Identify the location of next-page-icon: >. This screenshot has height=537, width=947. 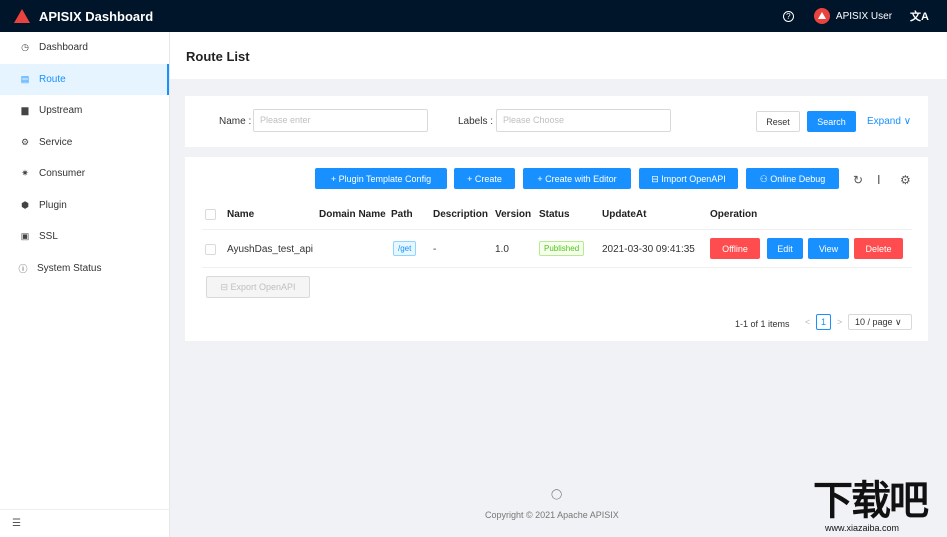
(839, 322).